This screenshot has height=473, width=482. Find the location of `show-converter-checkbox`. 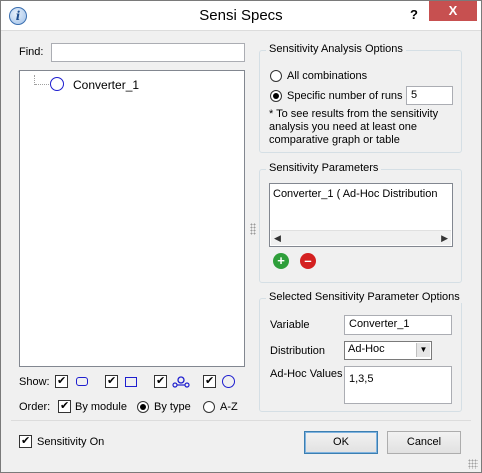

show-converter-checkbox is located at coordinates (209, 381).